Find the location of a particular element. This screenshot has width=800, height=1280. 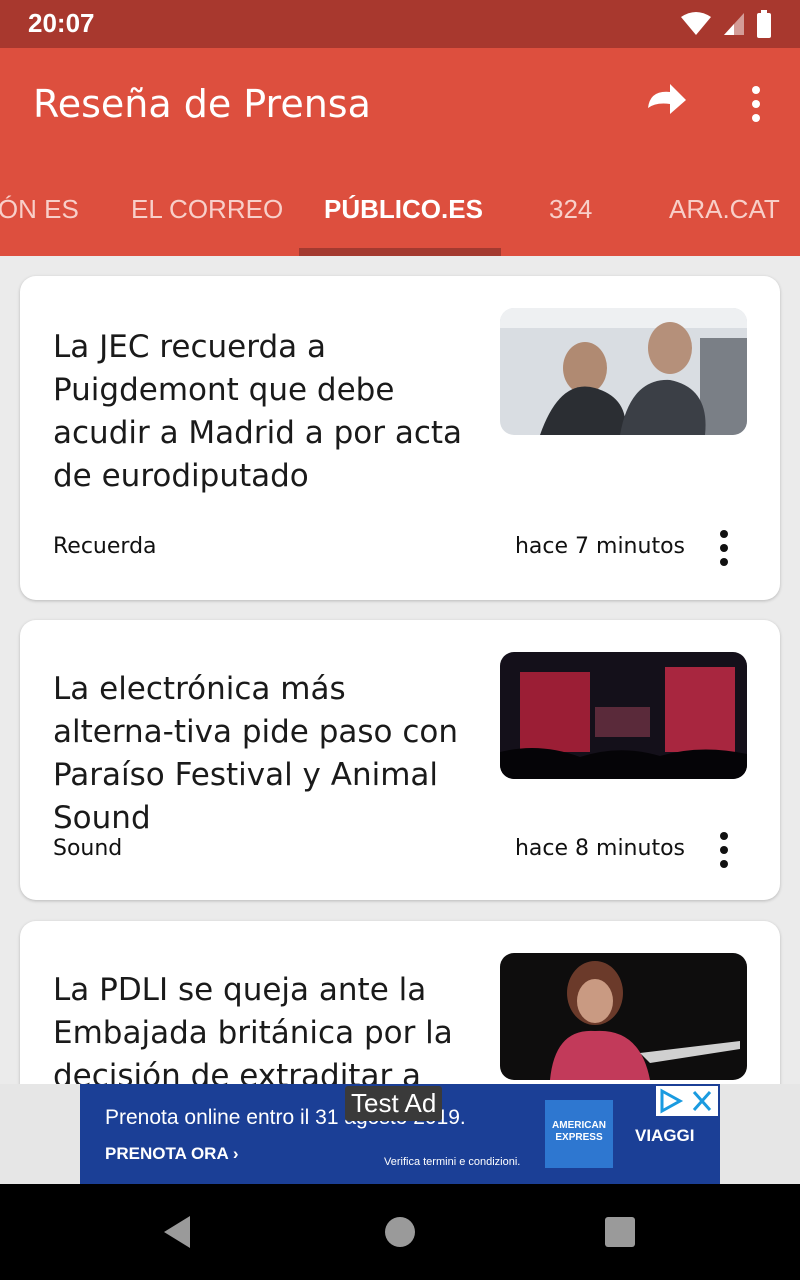

chevron-right-icon: › is located at coordinates (235, 1153).